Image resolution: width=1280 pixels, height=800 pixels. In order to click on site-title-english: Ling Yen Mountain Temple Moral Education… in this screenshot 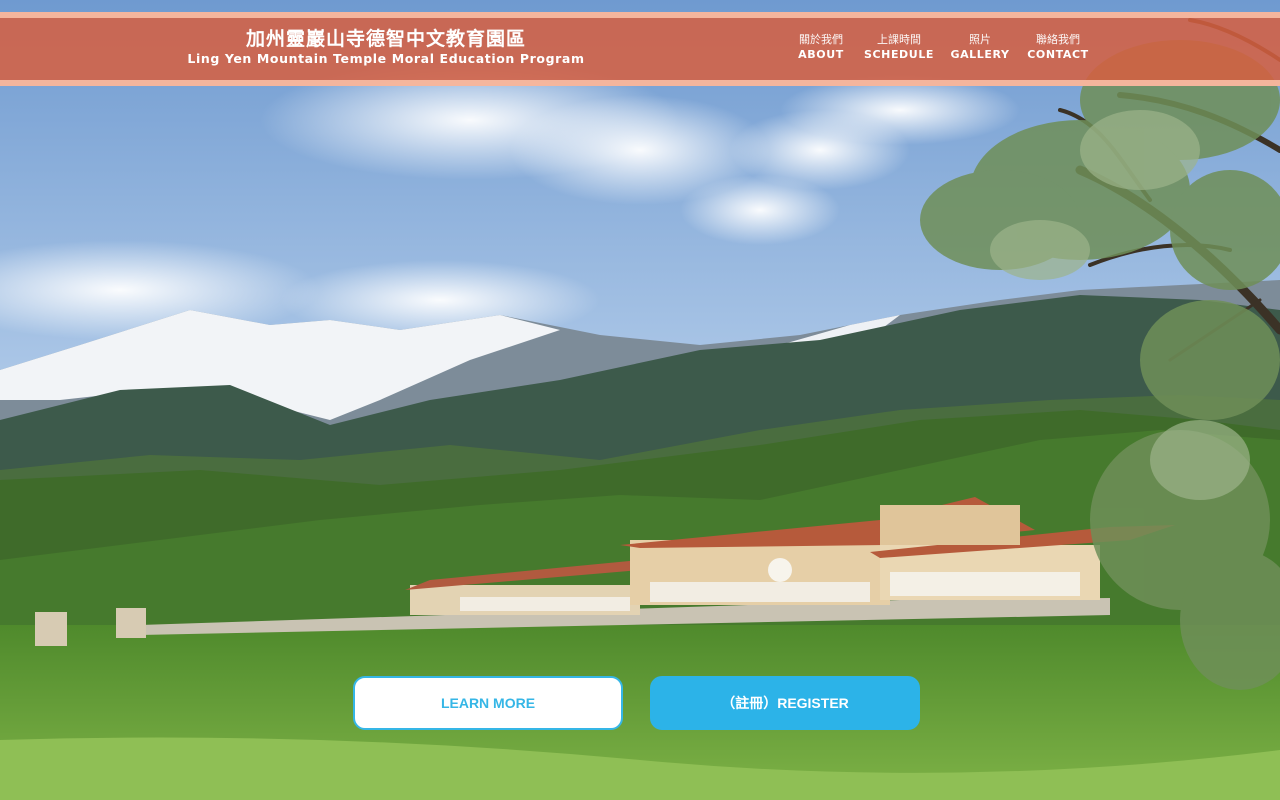, I will do `click(386, 58)`.